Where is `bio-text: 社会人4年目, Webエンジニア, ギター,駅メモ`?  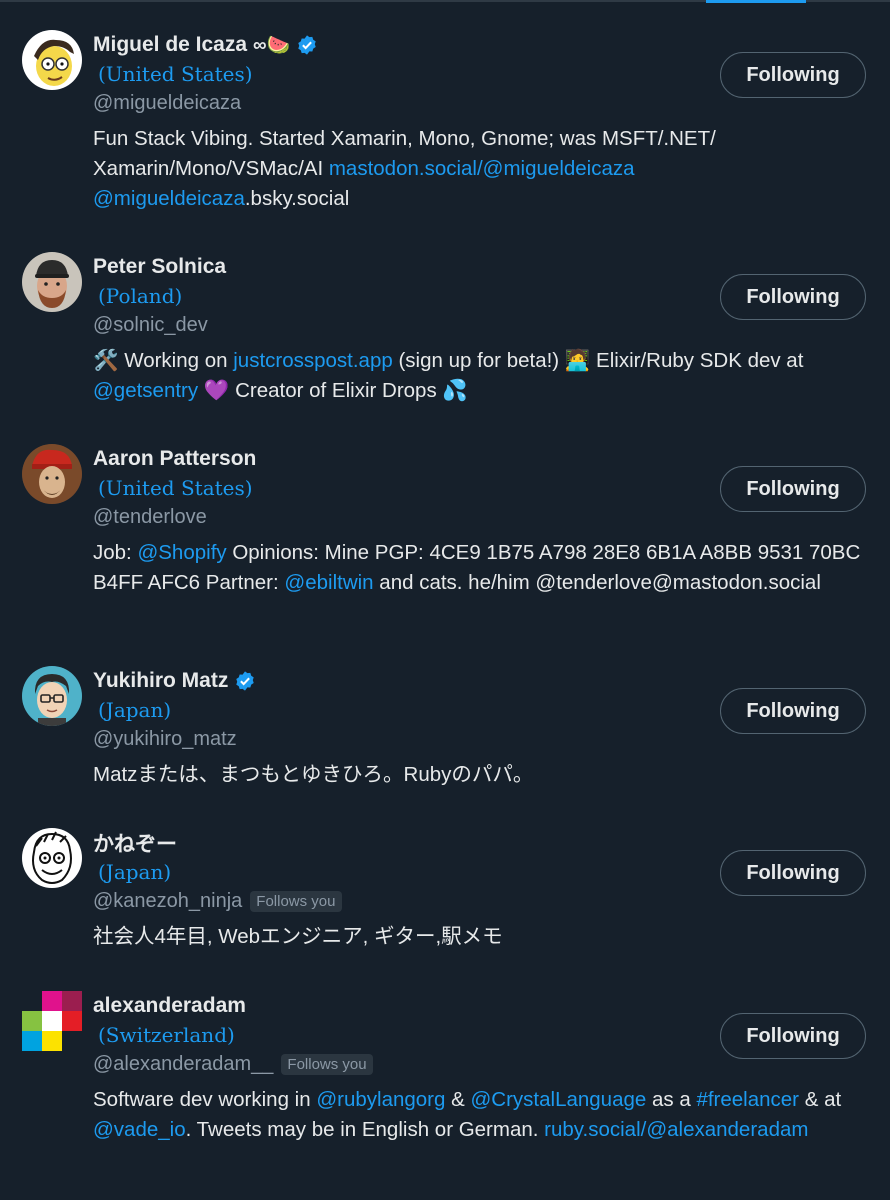
bio-text: 社会人4年目, Webエンジニア, ギター,駅メモ is located at coordinates (298, 936).